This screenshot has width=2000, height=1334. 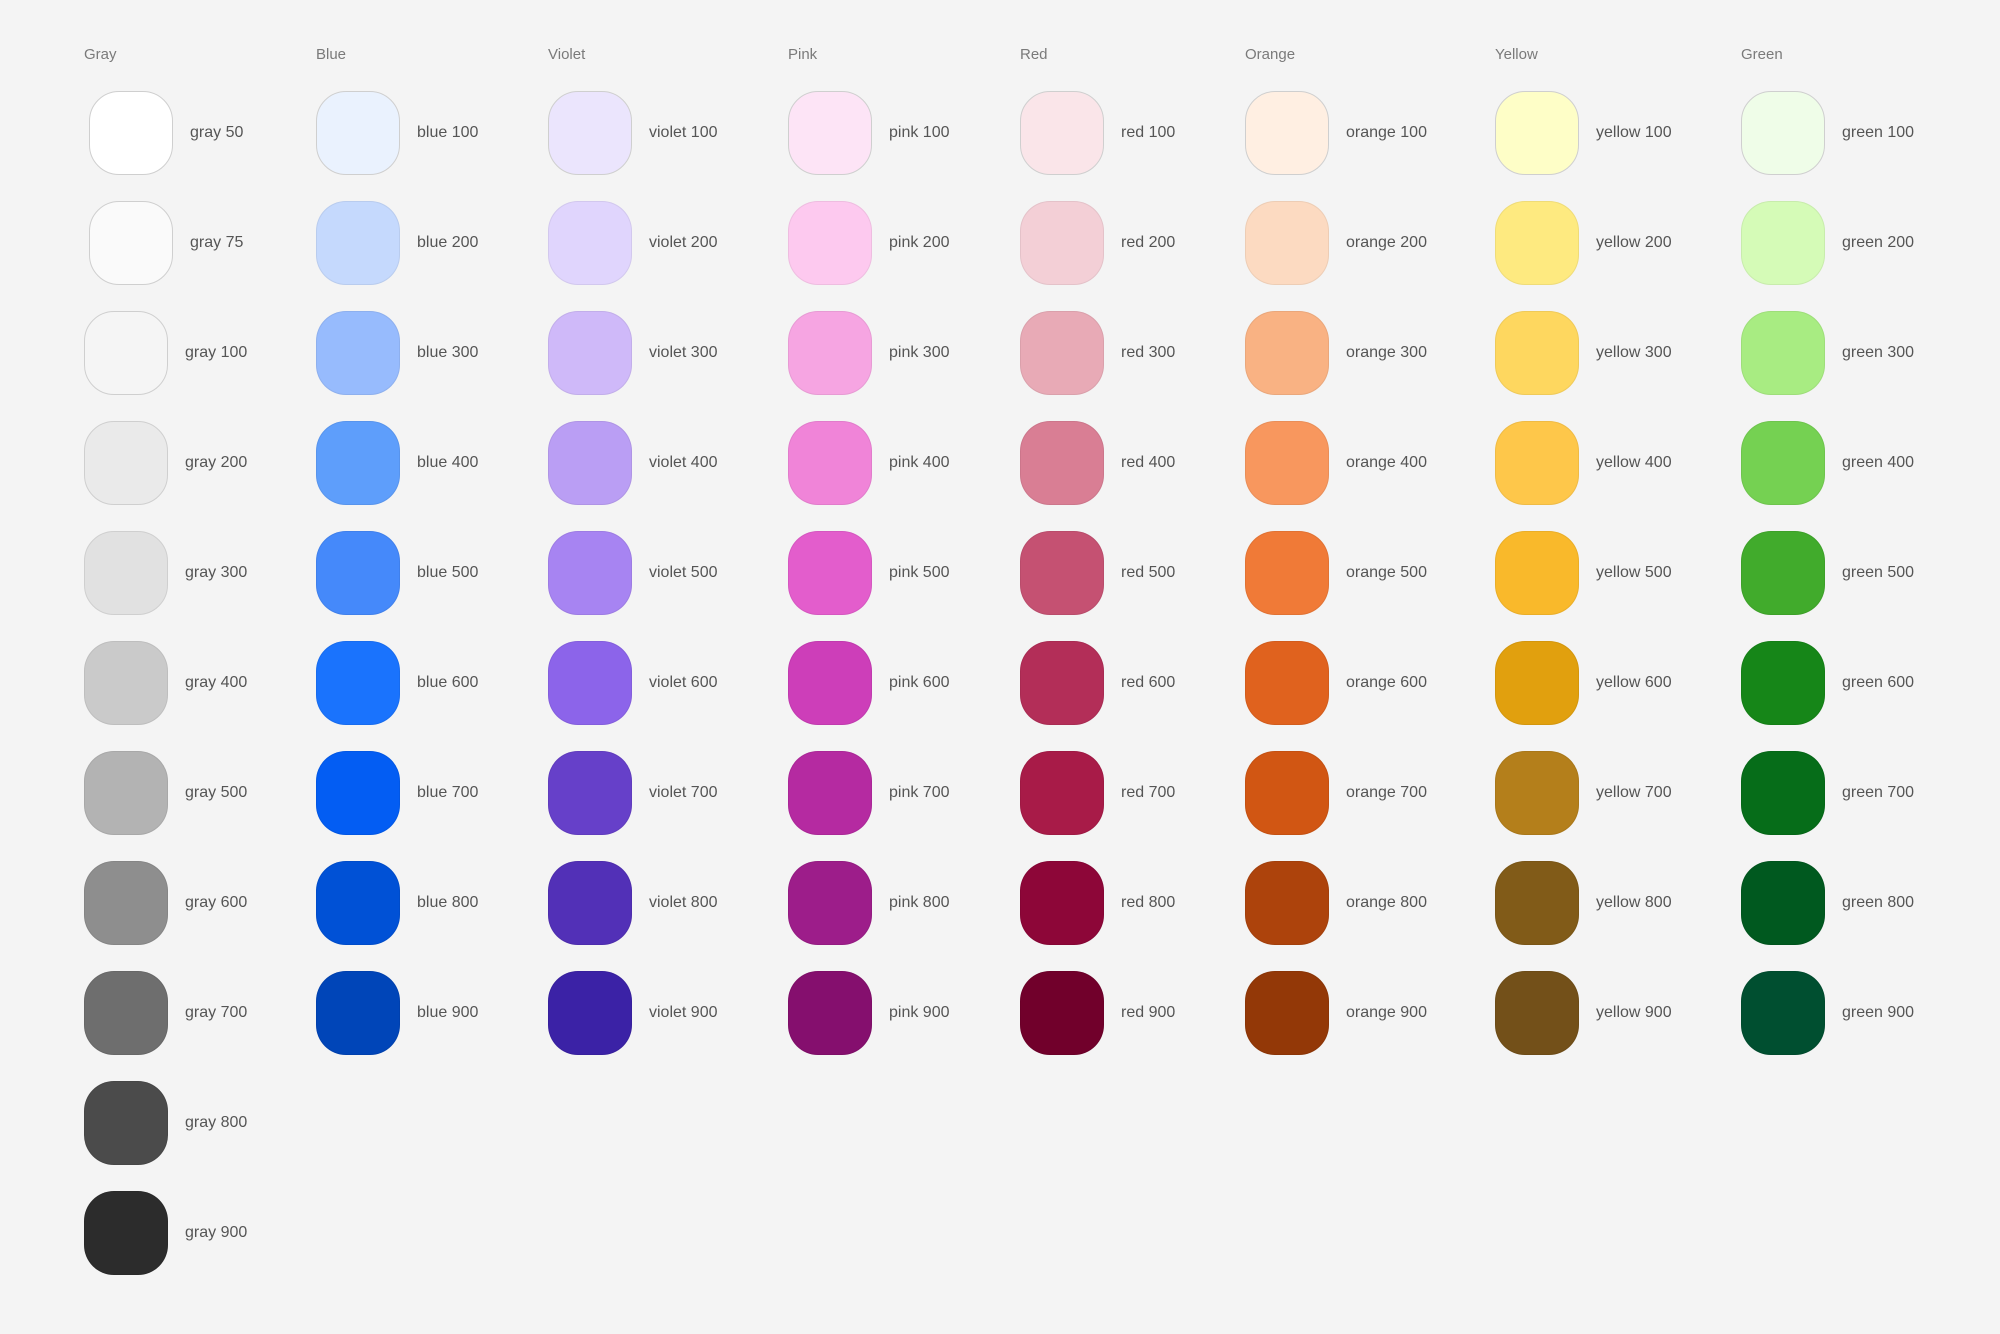 I want to click on swatch-item: red 300, so click(x=1097, y=353).